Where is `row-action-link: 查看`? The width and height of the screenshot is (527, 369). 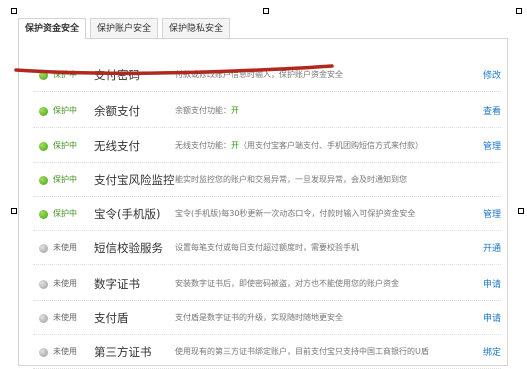 row-action-link: 查看 is located at coordinates (492, 110).